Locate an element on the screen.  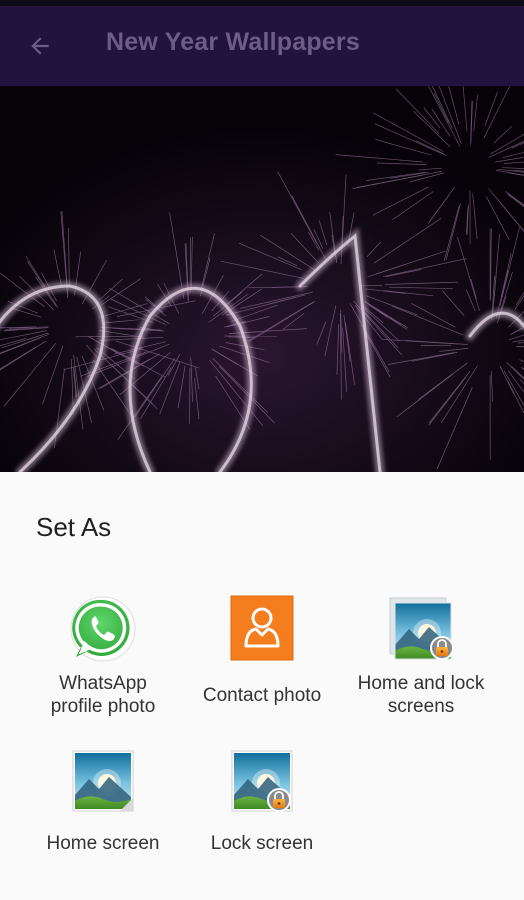
option-label-line: WhatsApp is located at coordinates (103, 683).